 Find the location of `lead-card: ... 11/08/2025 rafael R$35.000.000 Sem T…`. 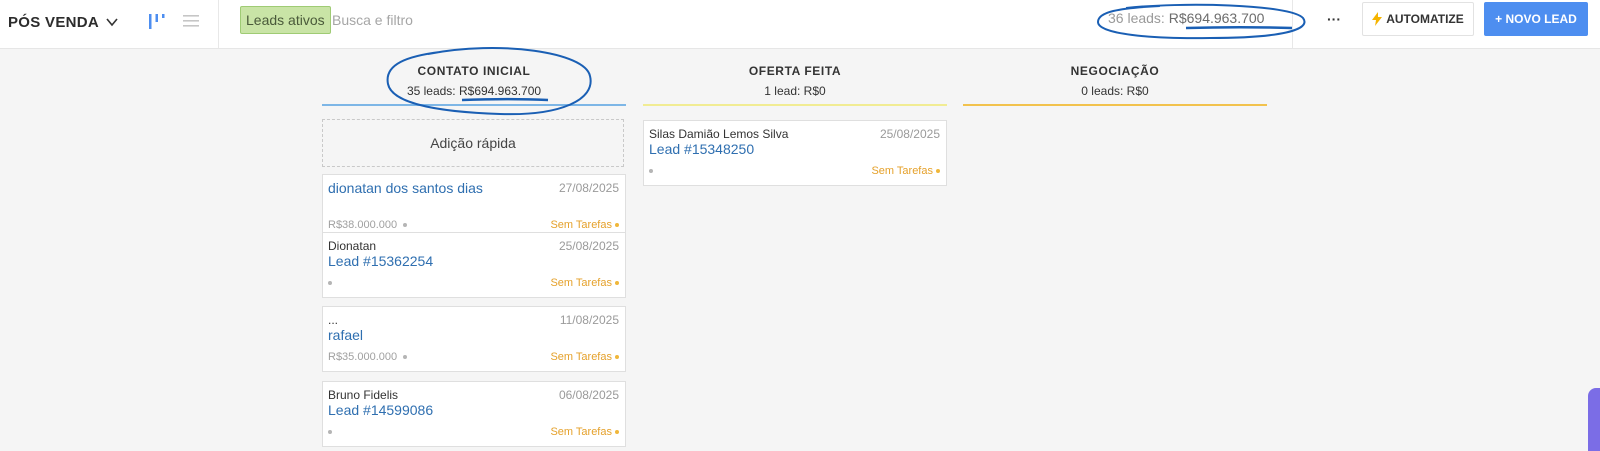

lead-card: ... 11/08/2025 rafael R$35.000.000 Sem T… is located at coordinates (474, 339).